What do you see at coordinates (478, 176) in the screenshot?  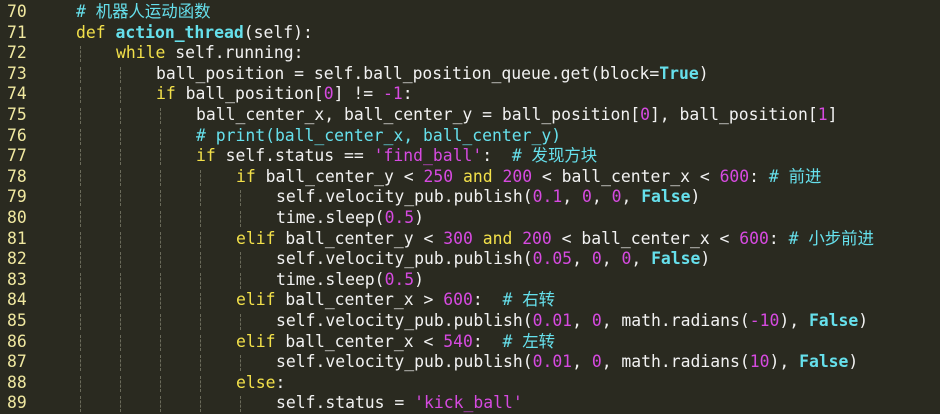 I see `keyword-token: and` at bounding box center [478, 176].